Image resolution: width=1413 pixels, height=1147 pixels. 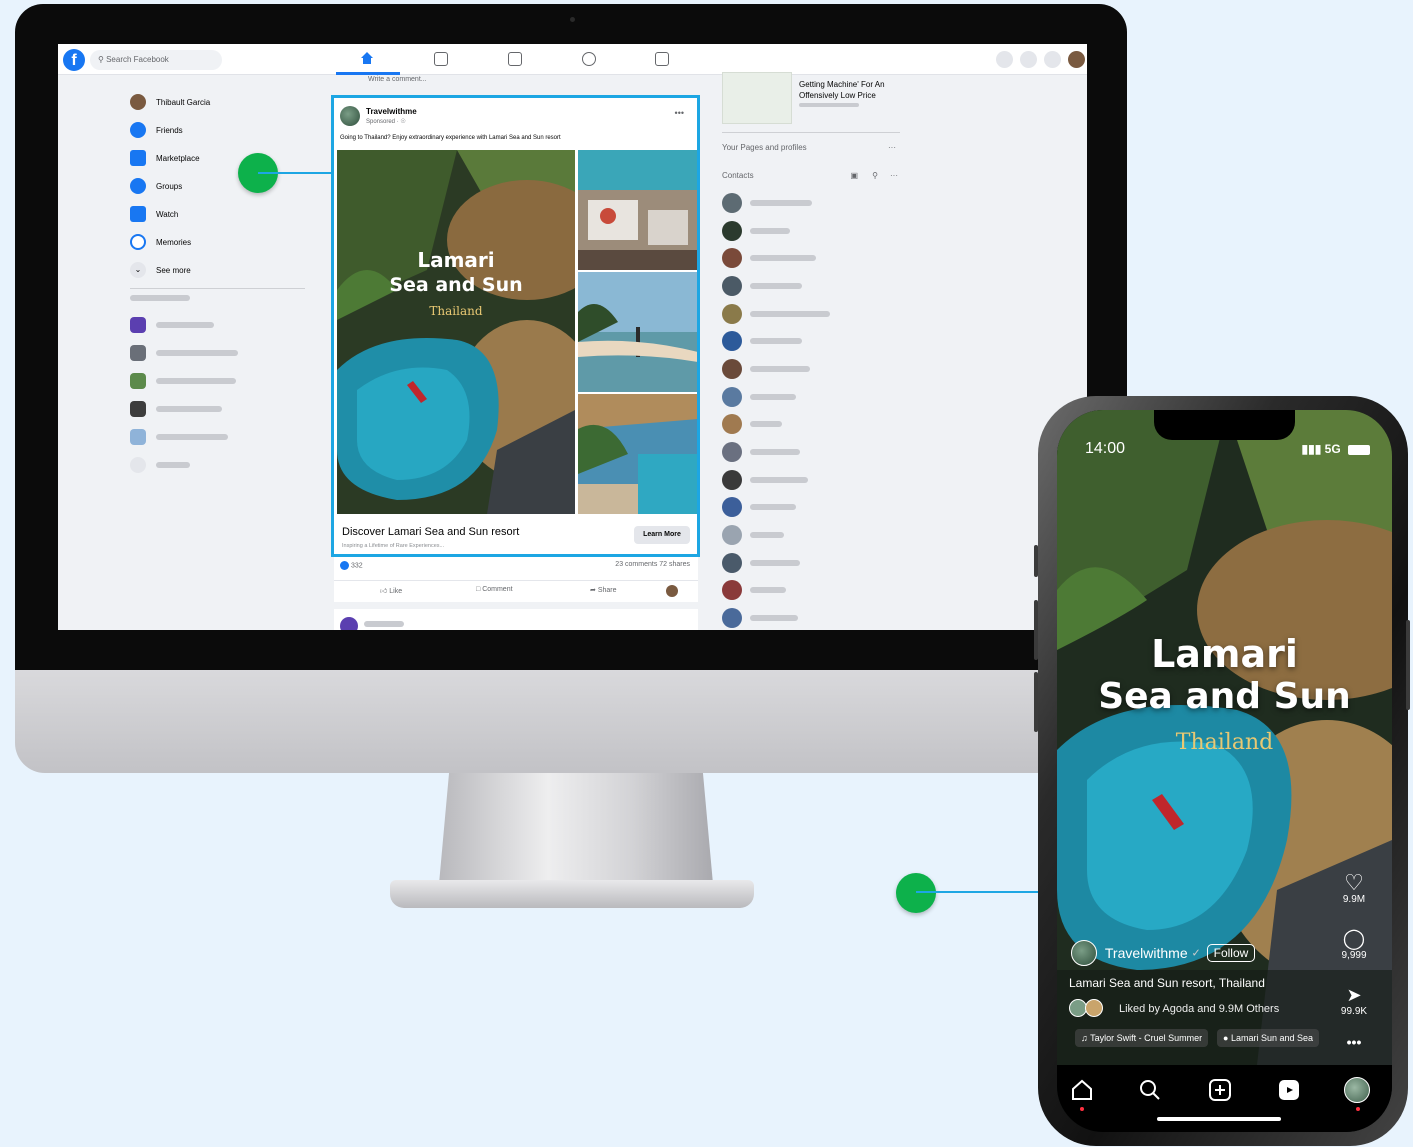 I want to click on comment-button: □ Comment, so click(x=494, y=589).